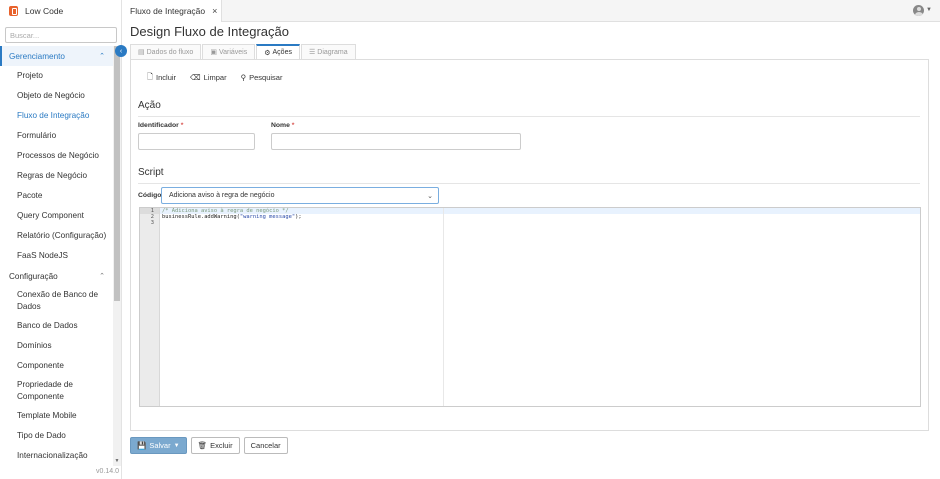 This screenshot has width=940, height=479. I want to click on menu-group-label: Configuração, so click(33, 276).